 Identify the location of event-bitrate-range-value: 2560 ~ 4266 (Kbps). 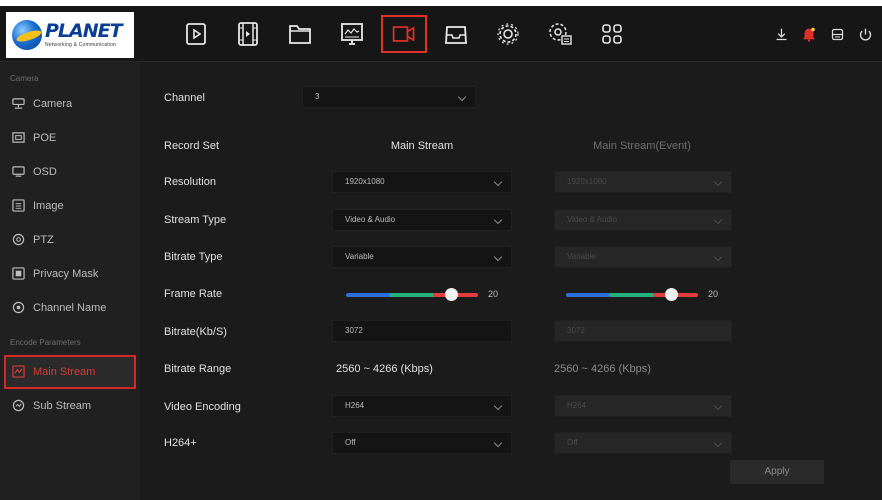
(602, 369).